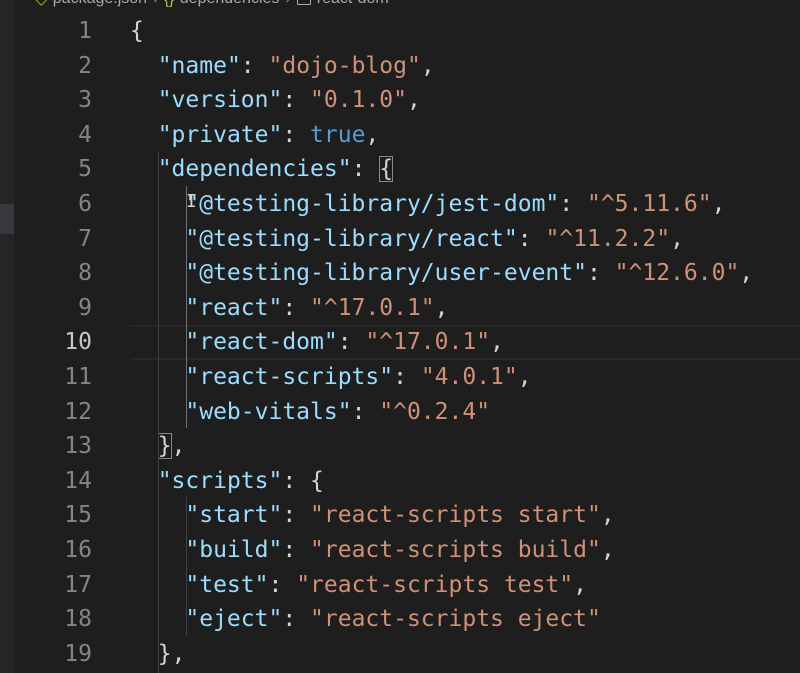  What do you see at coordinates (351, 238) in the screenshot?
I see `json-key: "@testing-library/react"` at bounding box center [351, 238].